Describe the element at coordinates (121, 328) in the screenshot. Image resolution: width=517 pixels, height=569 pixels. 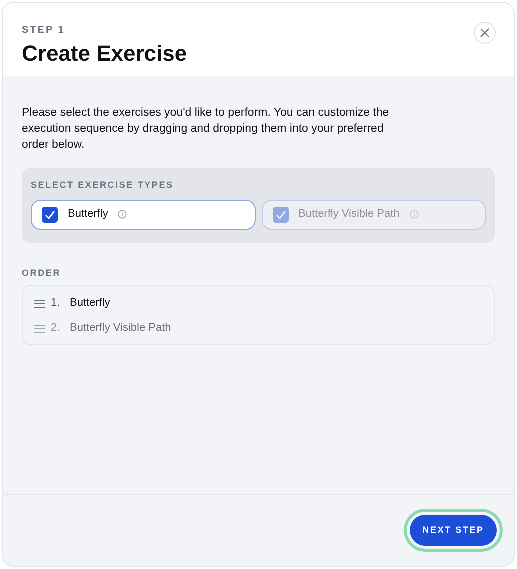
I see `order-item-label: Butterfly Visible Path` at that location.